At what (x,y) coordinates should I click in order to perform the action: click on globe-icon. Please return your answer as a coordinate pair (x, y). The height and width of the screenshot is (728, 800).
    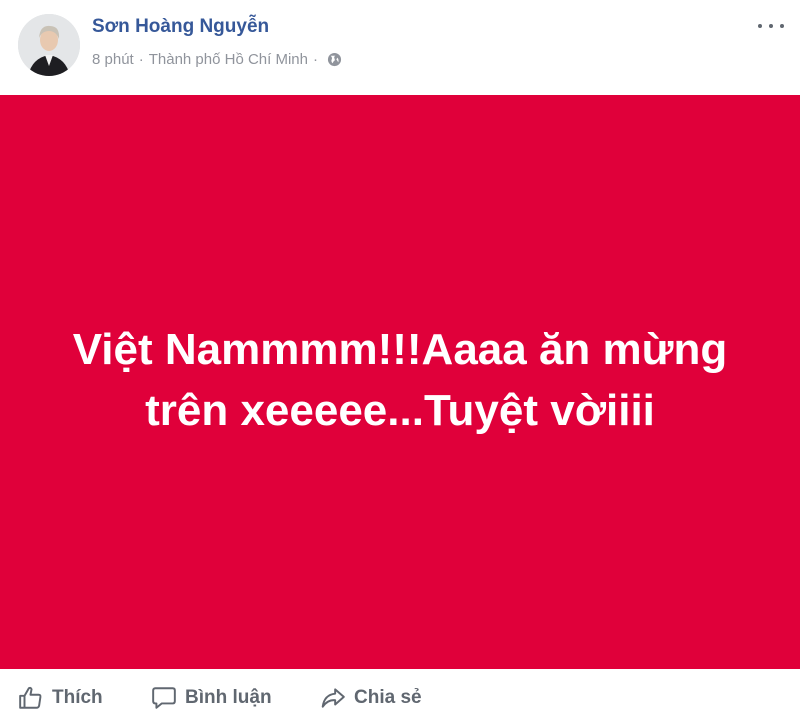
    Looking at the image, I should click on (334, 59).